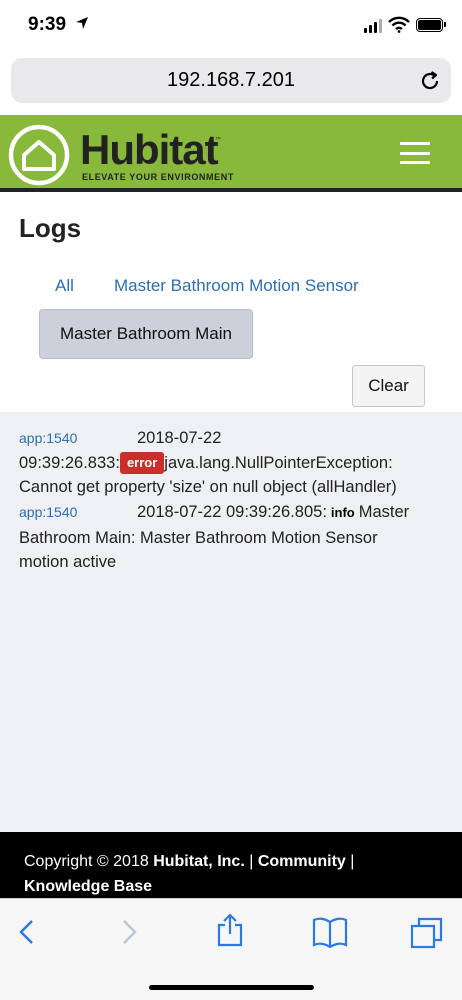 This screenshot has height=1000, width=462. What do you see at coordinates (89, 861) in the screenshot?
I see `copyright-text: Copyright © 2018` at bounding box center [89, 861].